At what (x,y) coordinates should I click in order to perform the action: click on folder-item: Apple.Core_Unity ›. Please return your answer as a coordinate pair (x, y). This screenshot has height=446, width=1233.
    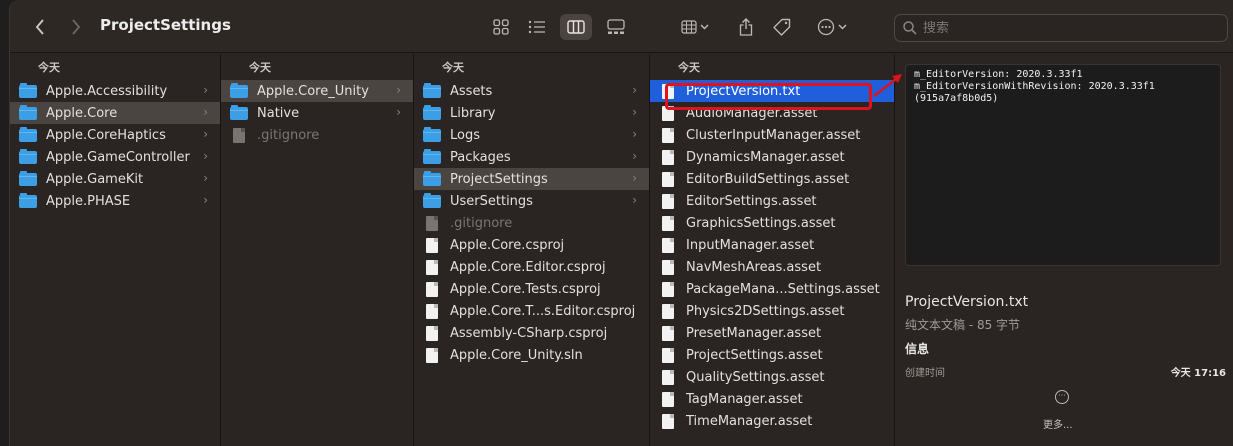
    Looking at the image, I should click on (317, 91).